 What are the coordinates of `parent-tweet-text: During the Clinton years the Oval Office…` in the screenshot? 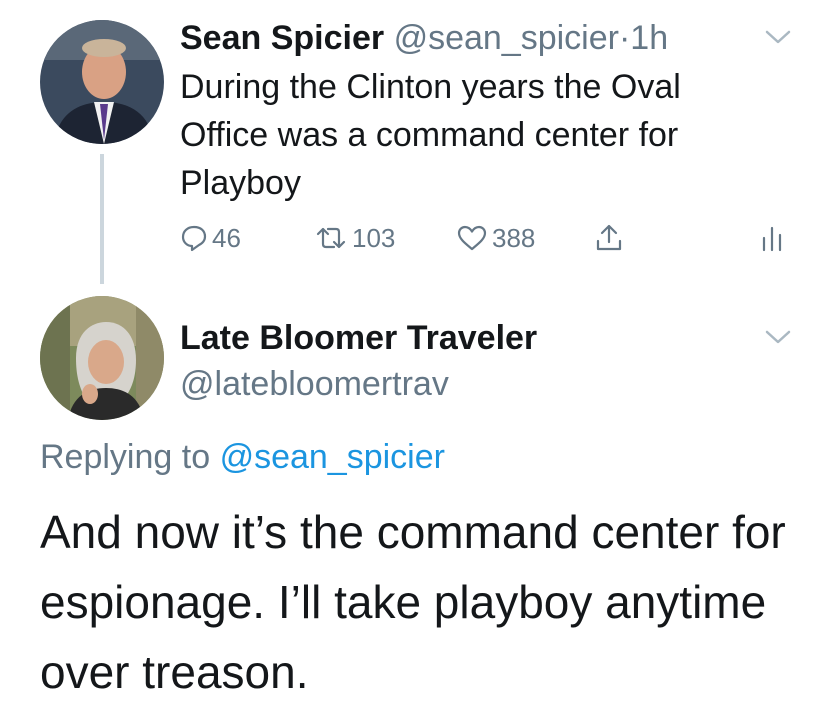 It's located at (430, 135).